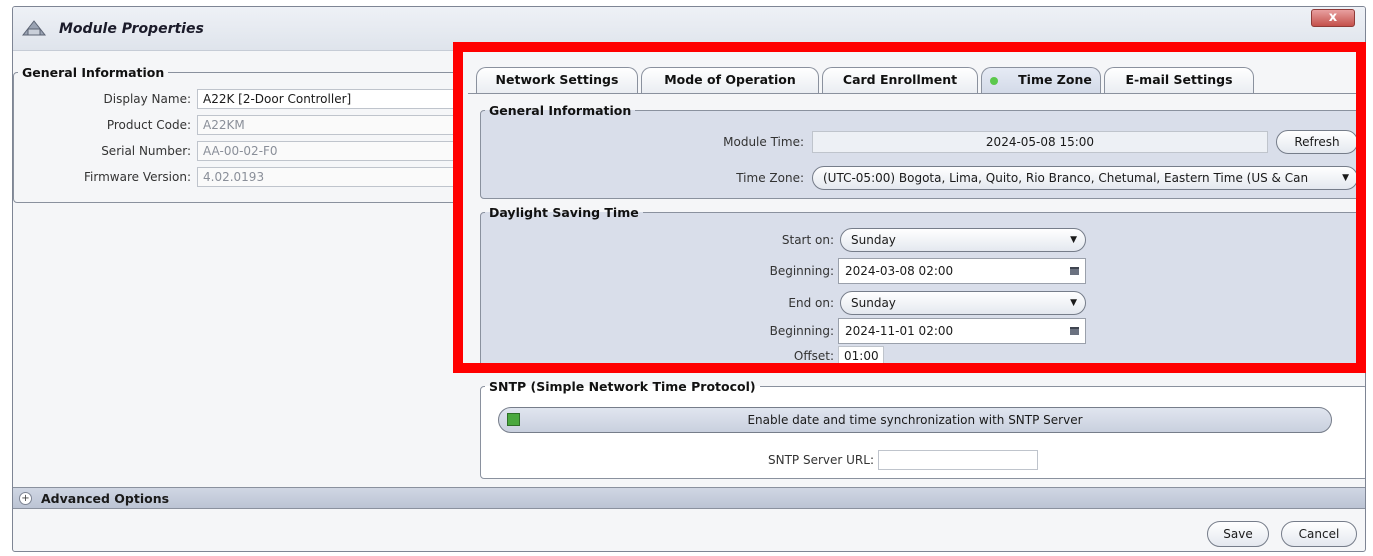 Image resolution: width=1373 pixels, height=556 pixels. Describe the element at coordinates (689, 29) in the screenshot. I see `title-bar: Module Properties x` at that location.